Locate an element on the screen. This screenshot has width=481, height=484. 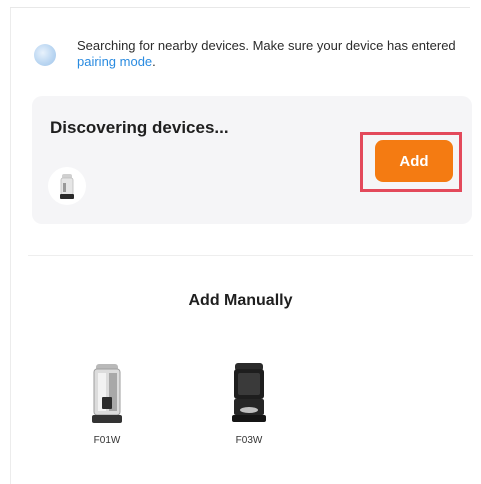
pairing-mode-link: pairing mode is located at coordinates (114, 61).